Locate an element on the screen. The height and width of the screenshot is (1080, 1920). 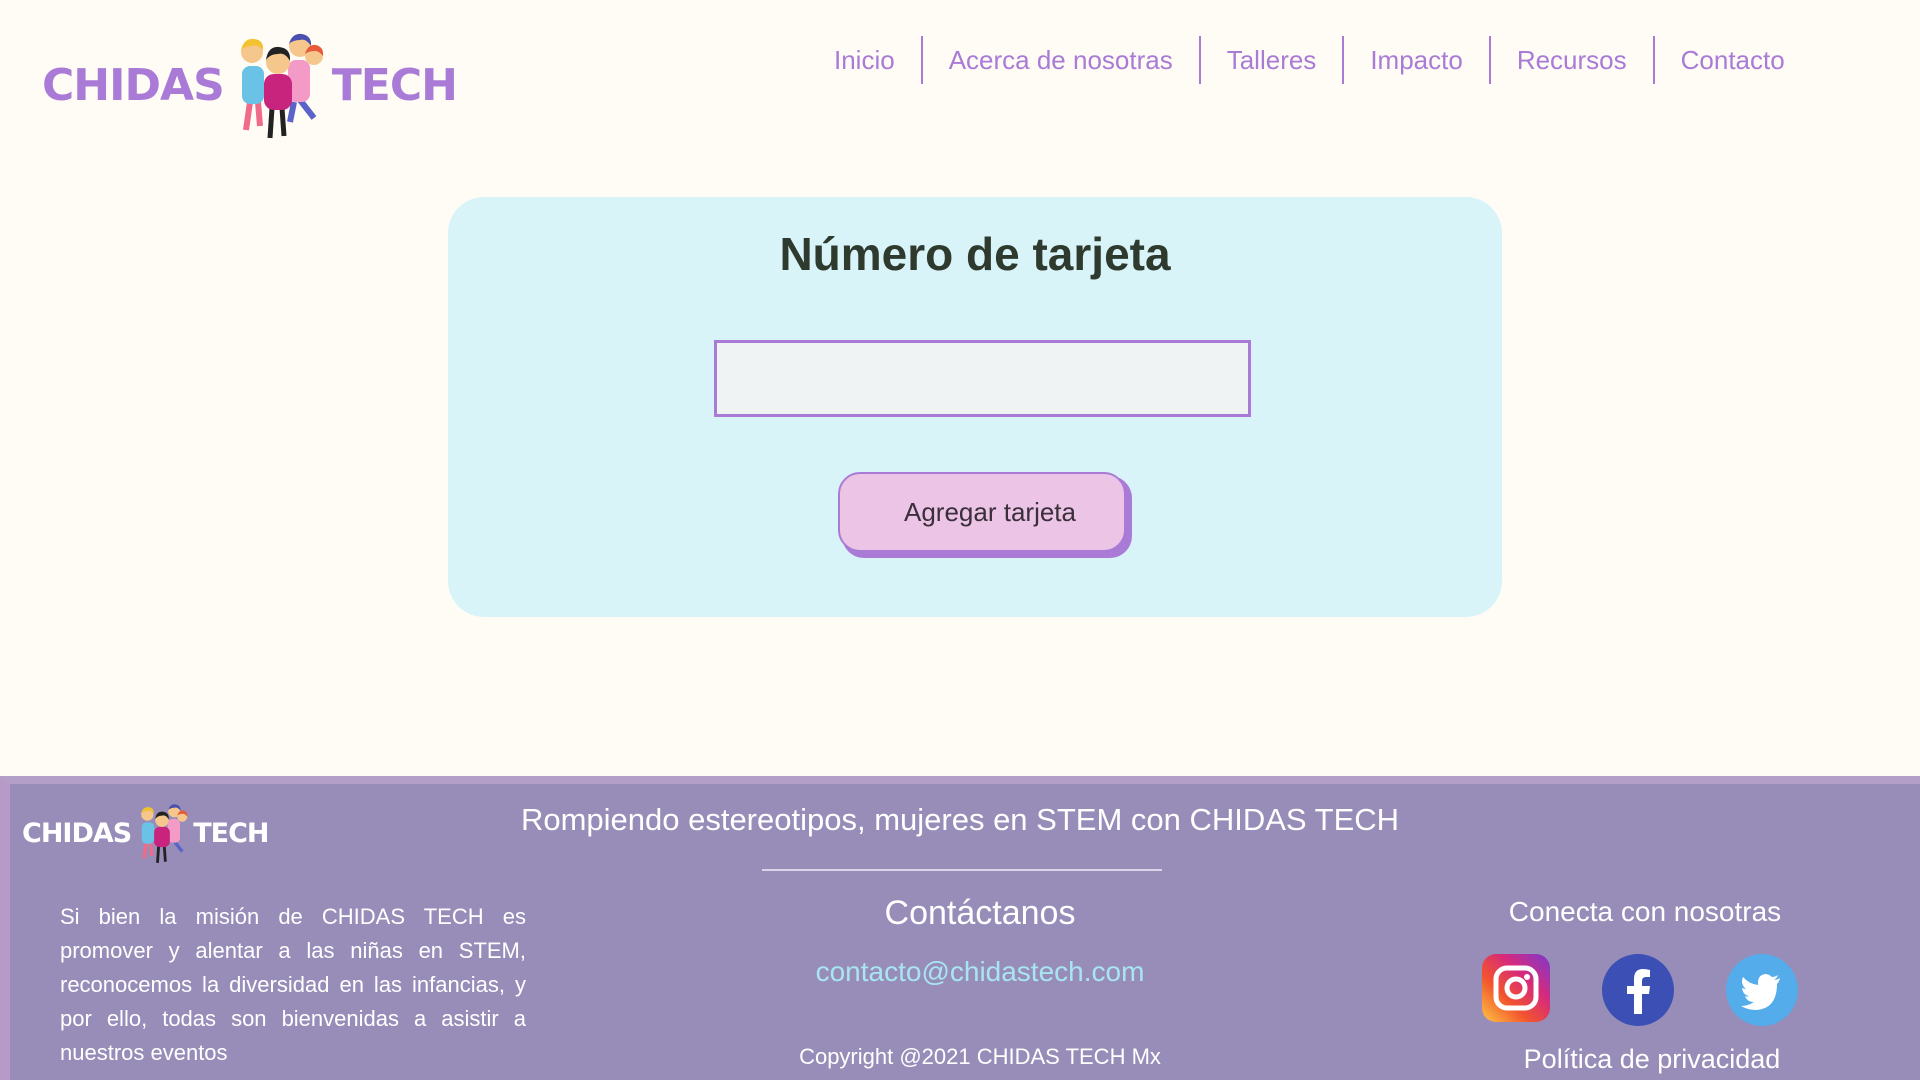
contact-email-link: contacto@chidastech.com is located at coordinates (980, 972).